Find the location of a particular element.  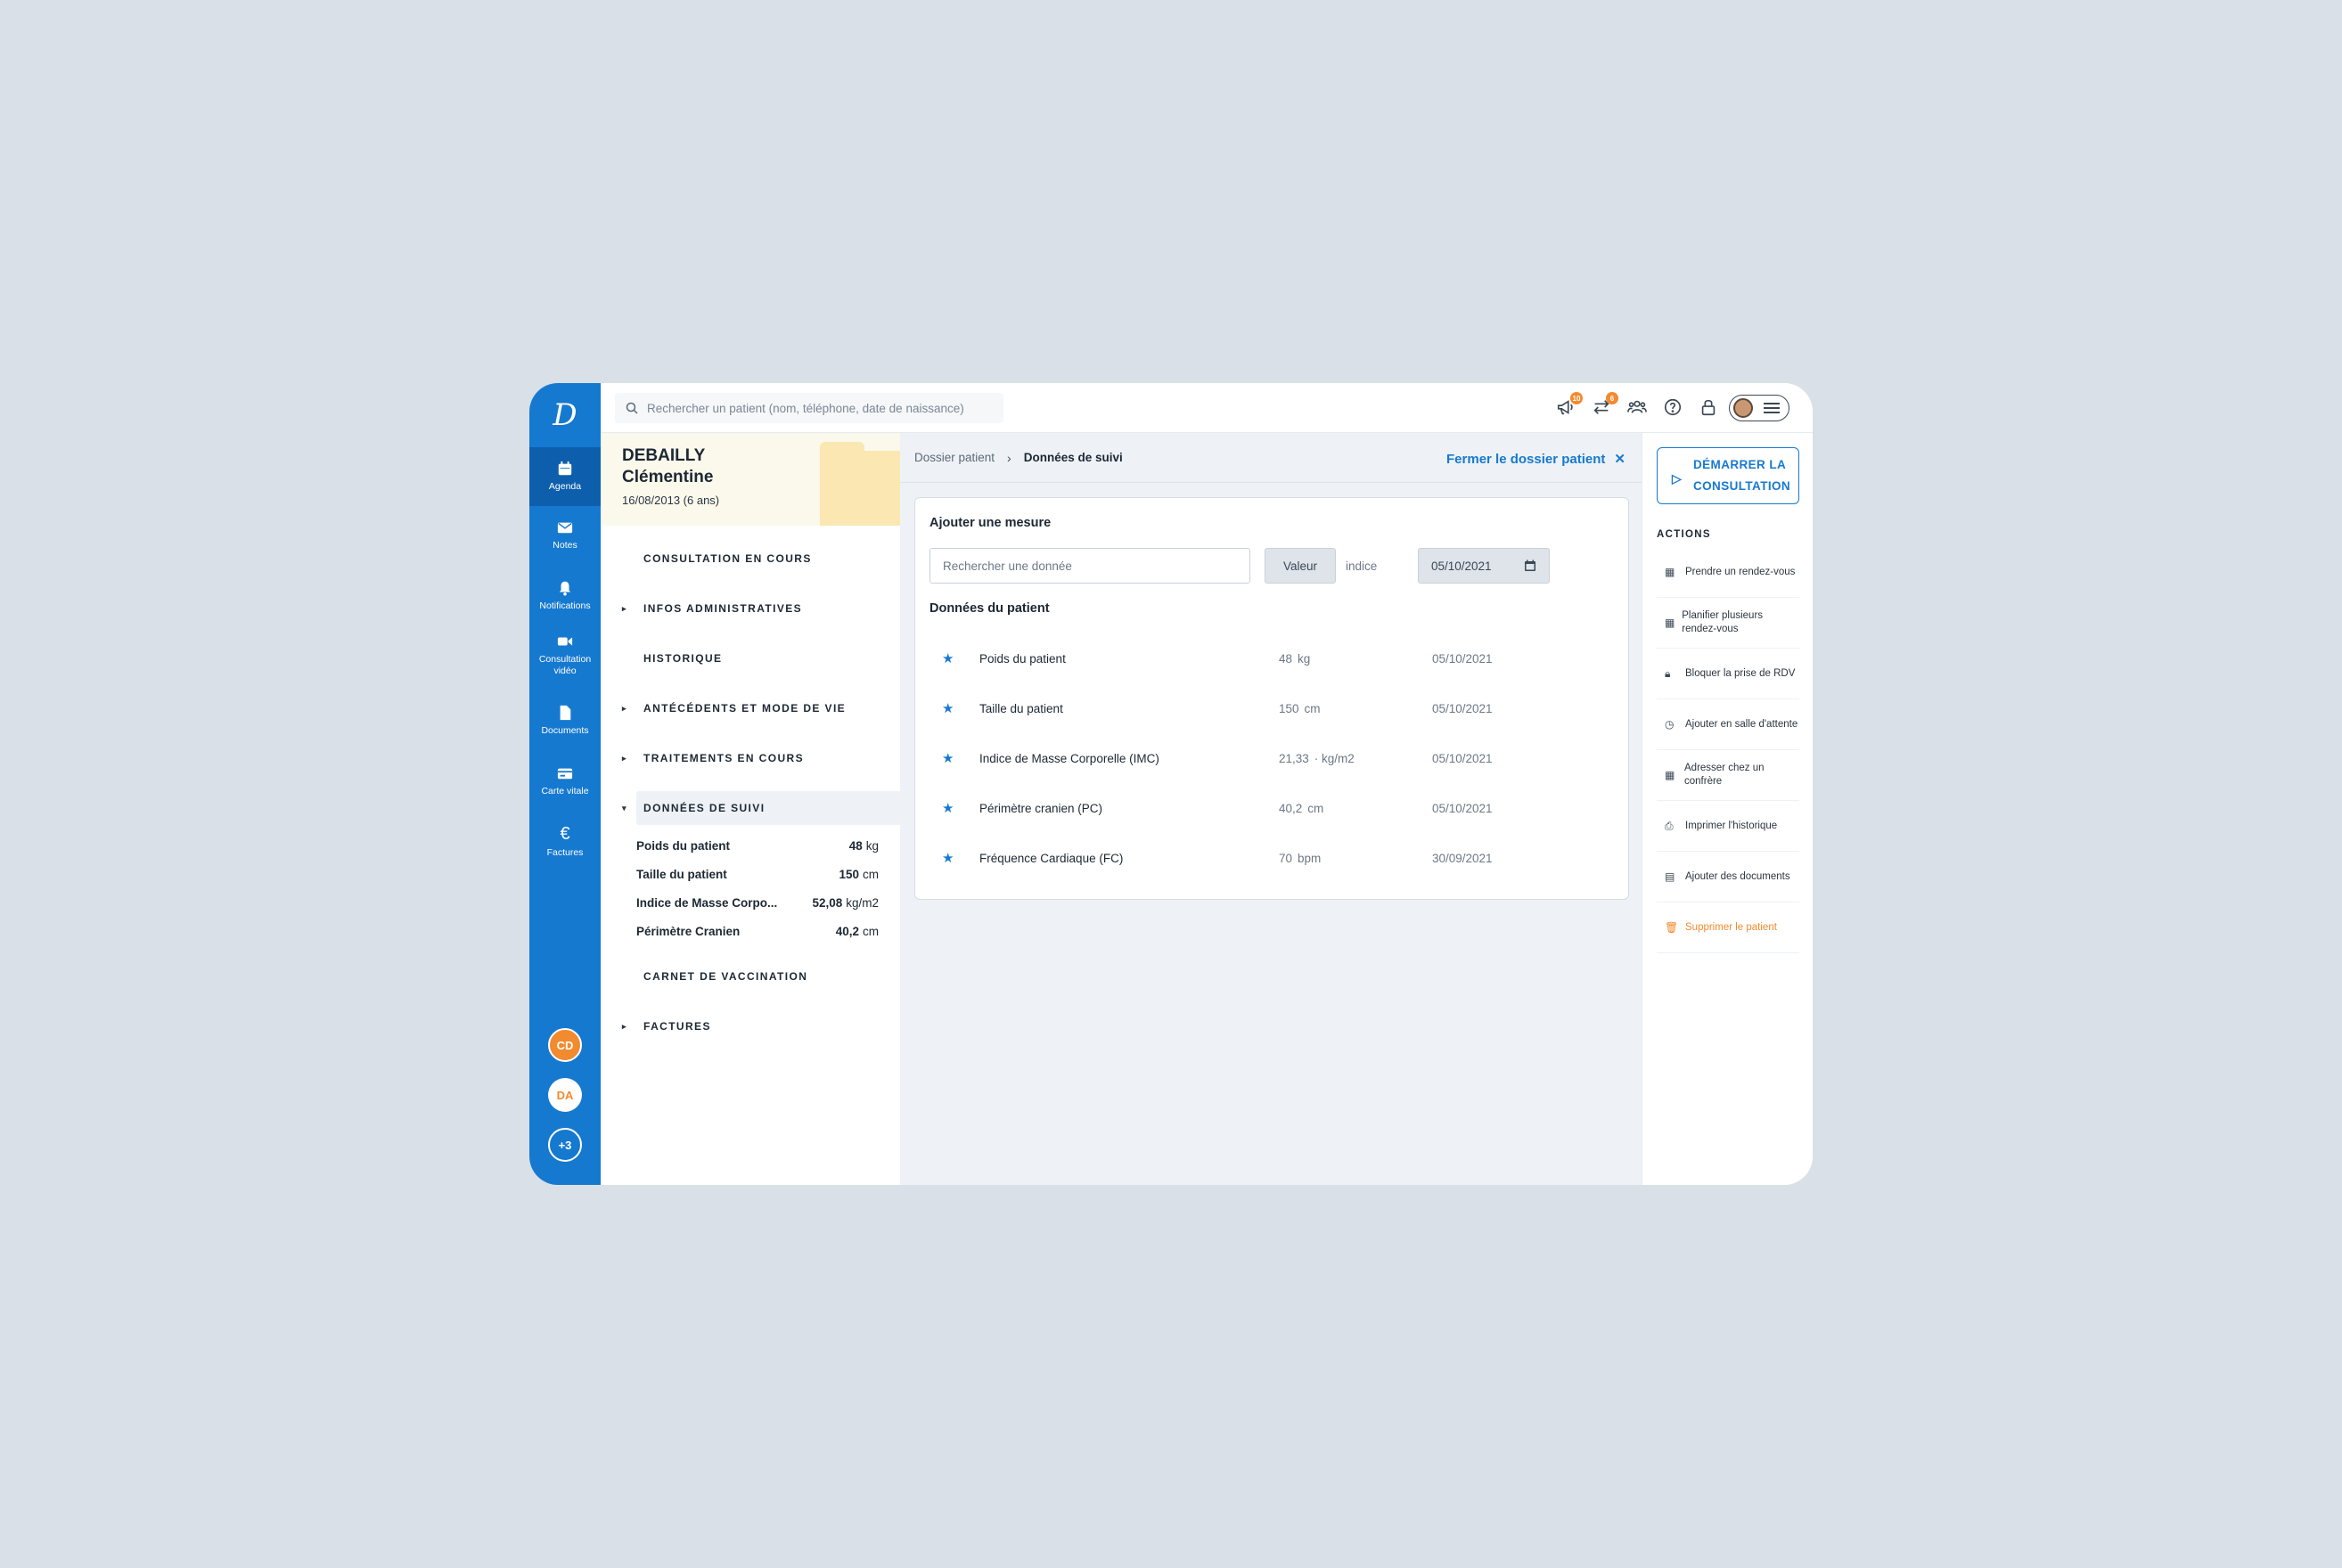

action-ajouter-documents: ▤ Ajouter des documents is located at coordinates (1728, 877).